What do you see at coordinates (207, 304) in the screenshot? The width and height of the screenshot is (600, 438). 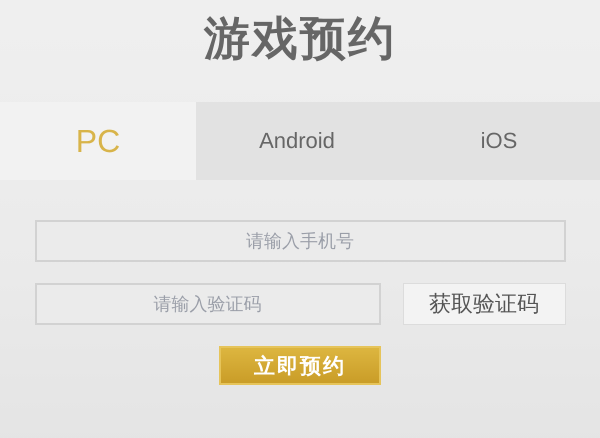 I see `code-input-field: 请输入验证码` at bounding box center [207, 304].